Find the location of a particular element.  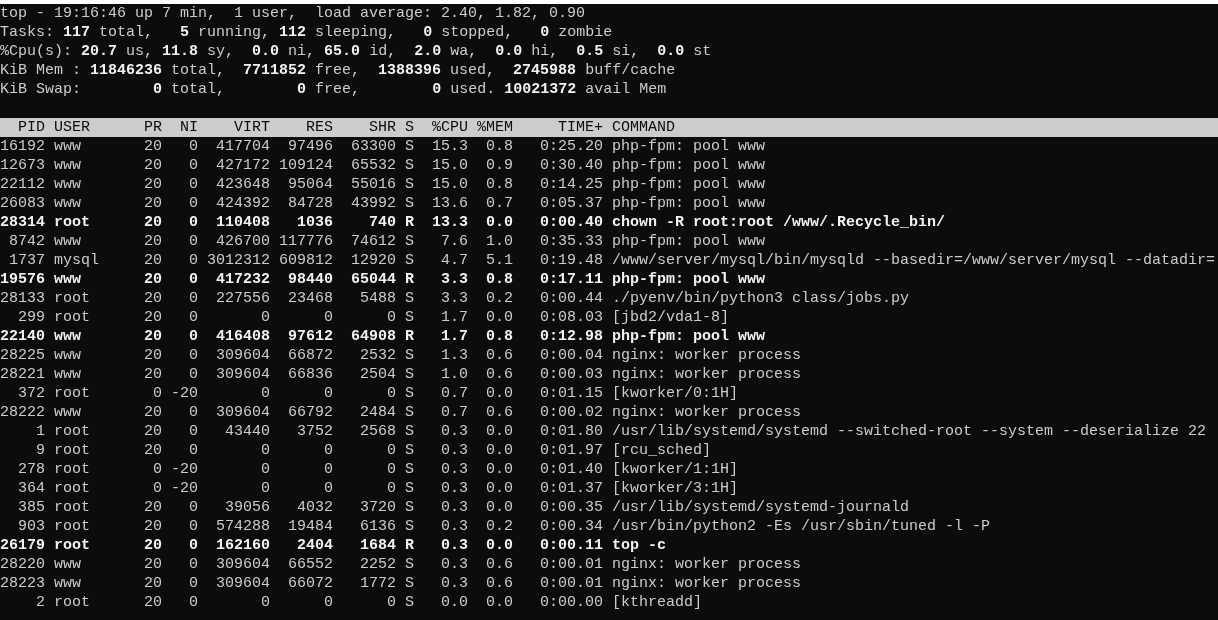

table-cell: 0.2 is located at coordinates (499, 526).